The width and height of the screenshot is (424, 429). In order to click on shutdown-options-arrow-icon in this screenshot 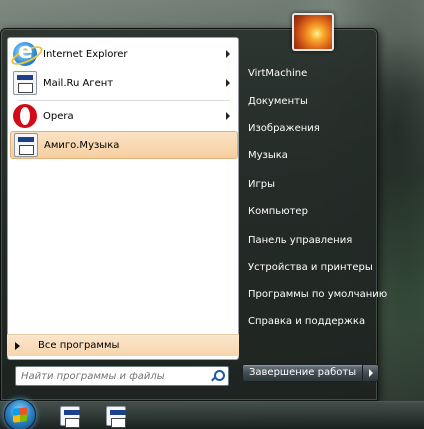, I will do `click(371, 373)`.